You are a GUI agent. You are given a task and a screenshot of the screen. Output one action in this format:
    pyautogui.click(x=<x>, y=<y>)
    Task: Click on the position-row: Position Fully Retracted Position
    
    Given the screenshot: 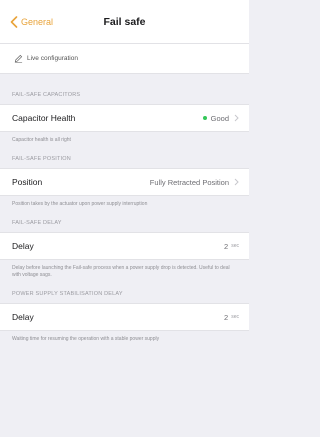 What is the action you would take?
    pyautogui.click(x=124, y=182)
    